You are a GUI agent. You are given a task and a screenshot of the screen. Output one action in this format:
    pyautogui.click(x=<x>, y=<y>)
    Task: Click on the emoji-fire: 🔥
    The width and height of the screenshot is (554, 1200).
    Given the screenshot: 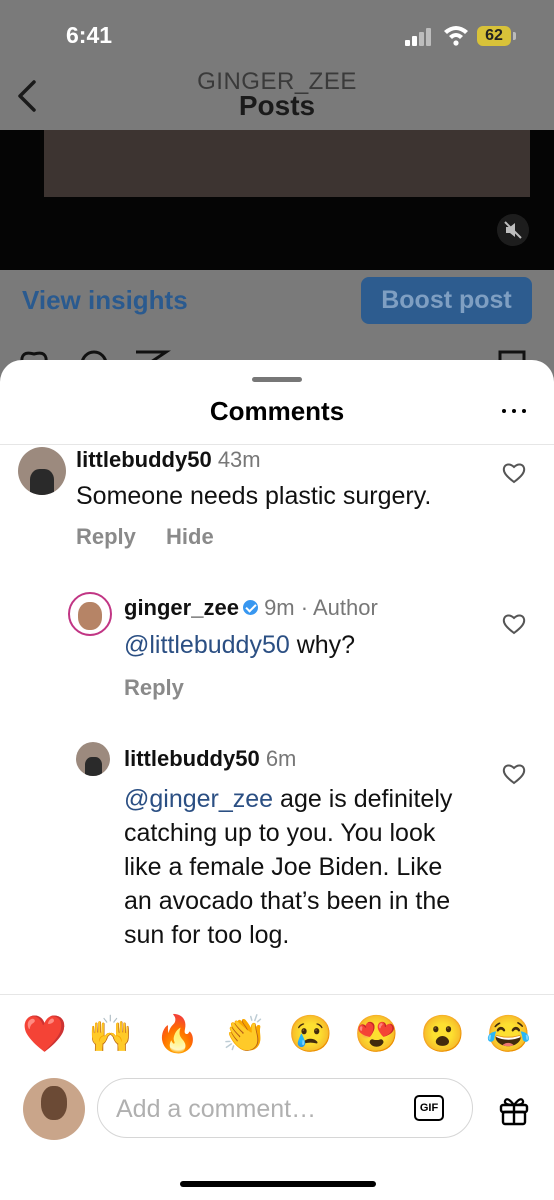 What is the action you would take?
    pyautogui.click(x=177, y=1034)
    